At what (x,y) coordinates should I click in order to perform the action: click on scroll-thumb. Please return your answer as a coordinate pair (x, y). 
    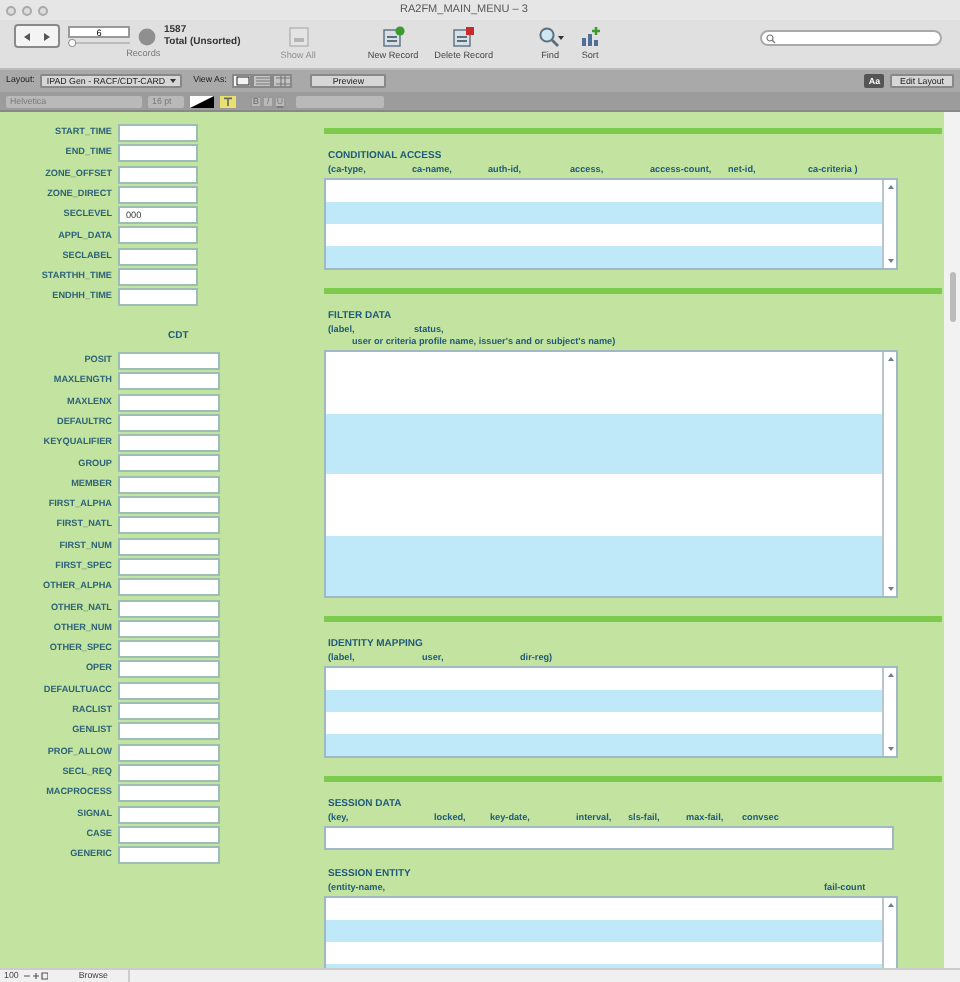
    Looking at the image, I should click on (952, 297).